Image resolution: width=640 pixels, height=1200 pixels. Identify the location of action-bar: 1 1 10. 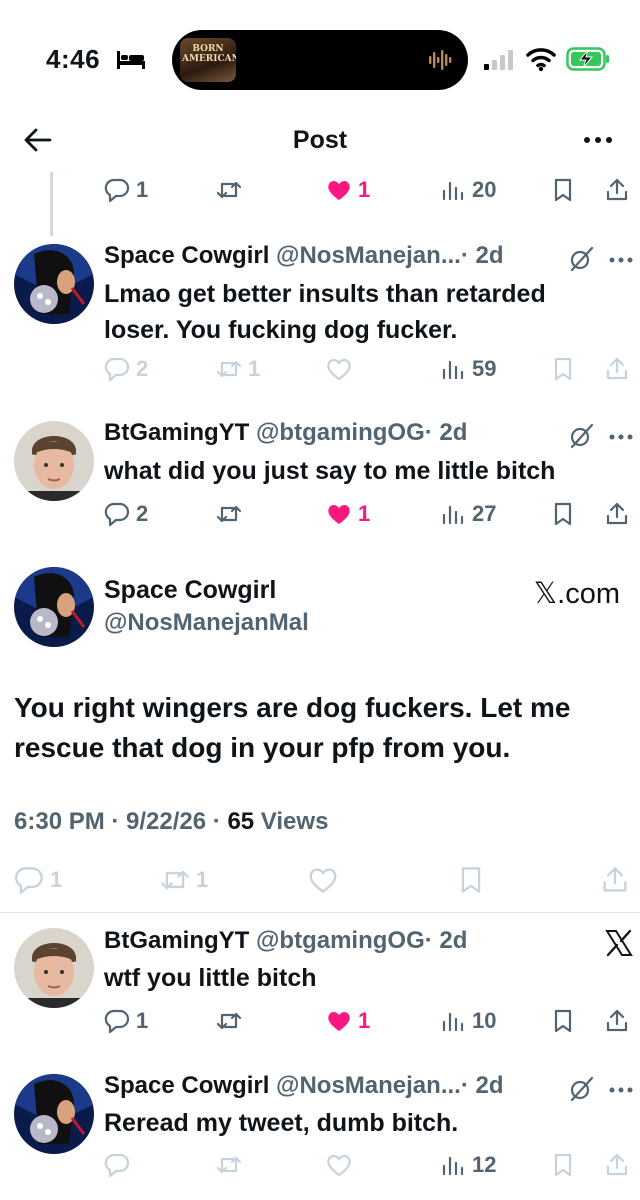
(369, 1021).